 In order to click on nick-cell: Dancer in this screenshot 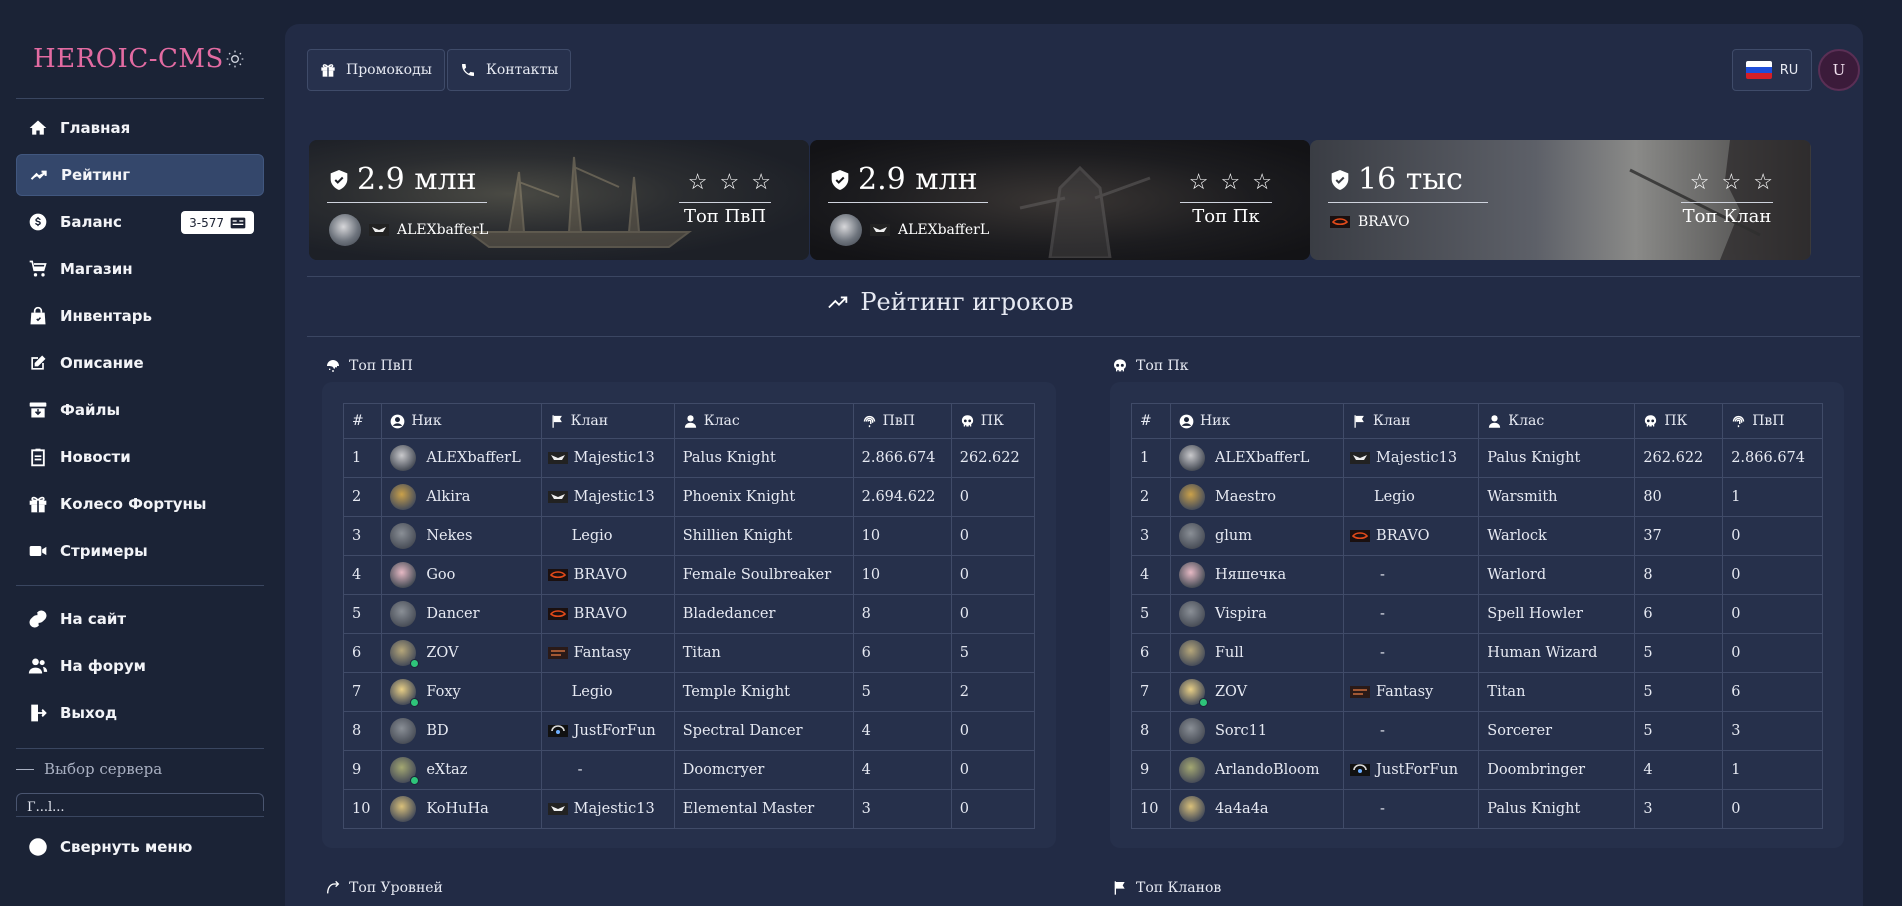, I will do `click(461, 614)`.